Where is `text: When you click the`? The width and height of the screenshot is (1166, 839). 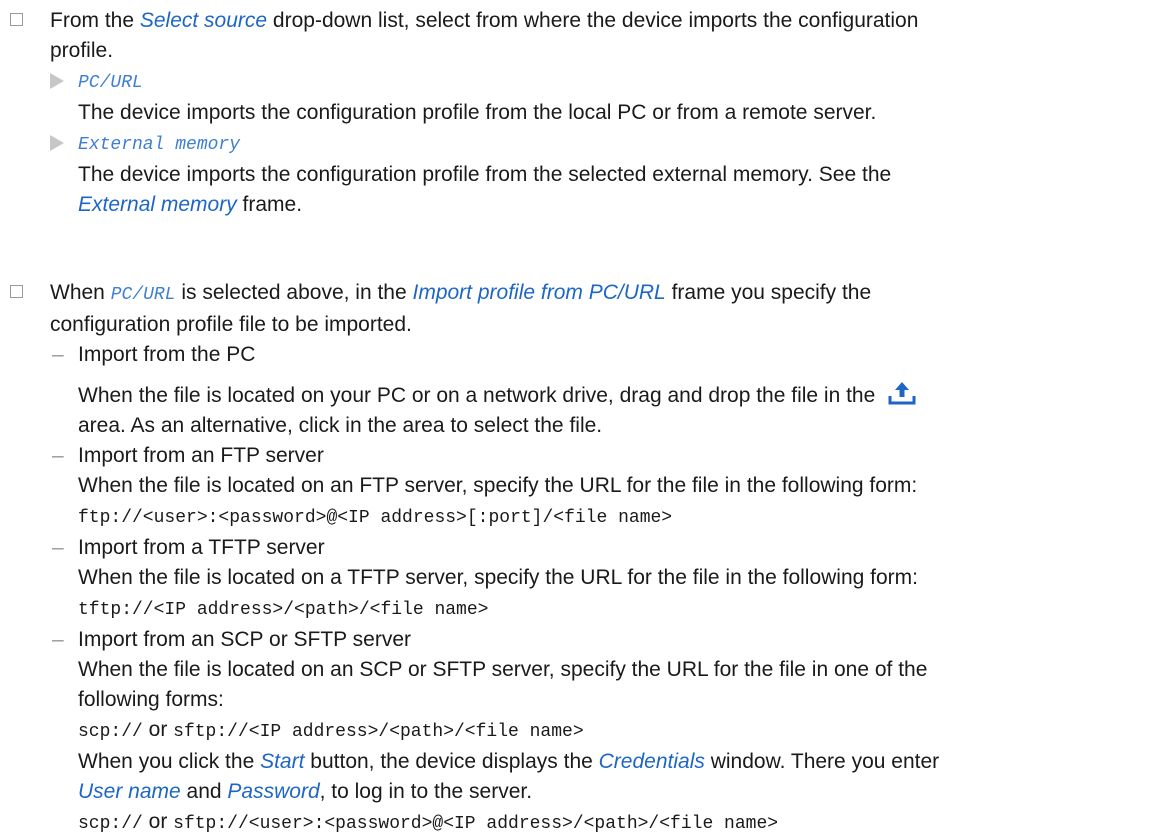
text: When you click the is located at coordinates (169, 761).